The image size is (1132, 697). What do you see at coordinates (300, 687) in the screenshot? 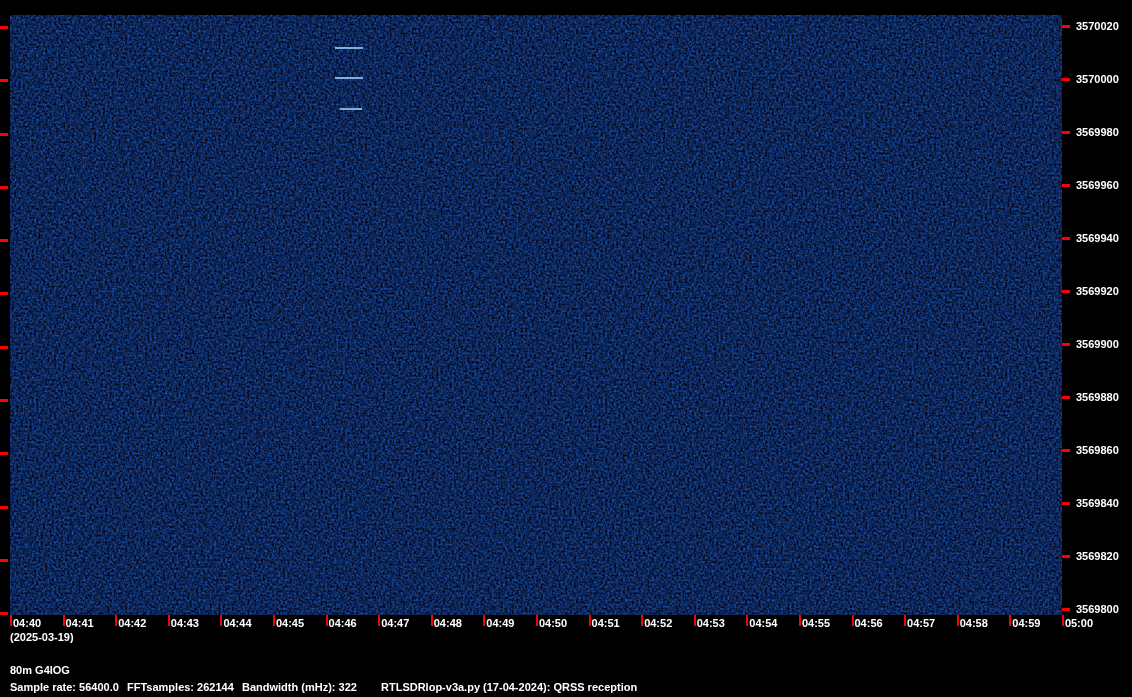
I see `info-text: Bandwidth (mHz): 322` at bounding box center [300, 687].